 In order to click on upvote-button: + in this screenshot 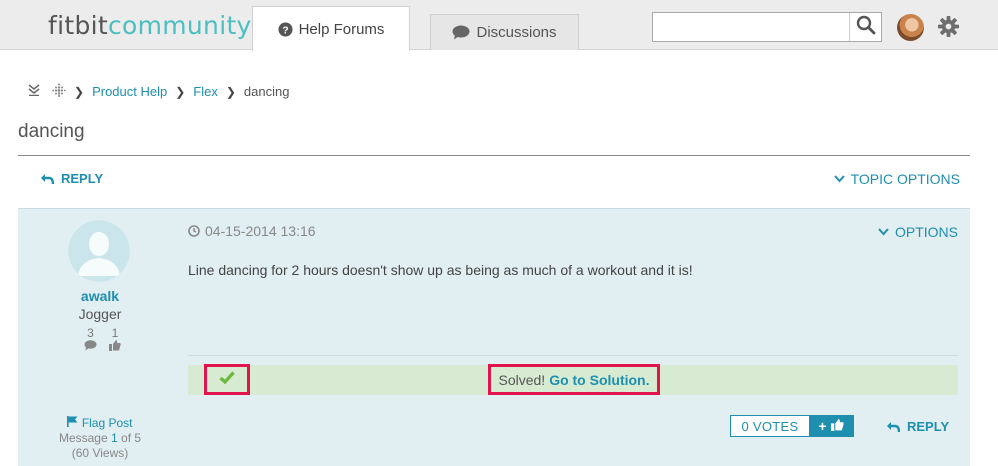, I will do `click(831, 426)`.